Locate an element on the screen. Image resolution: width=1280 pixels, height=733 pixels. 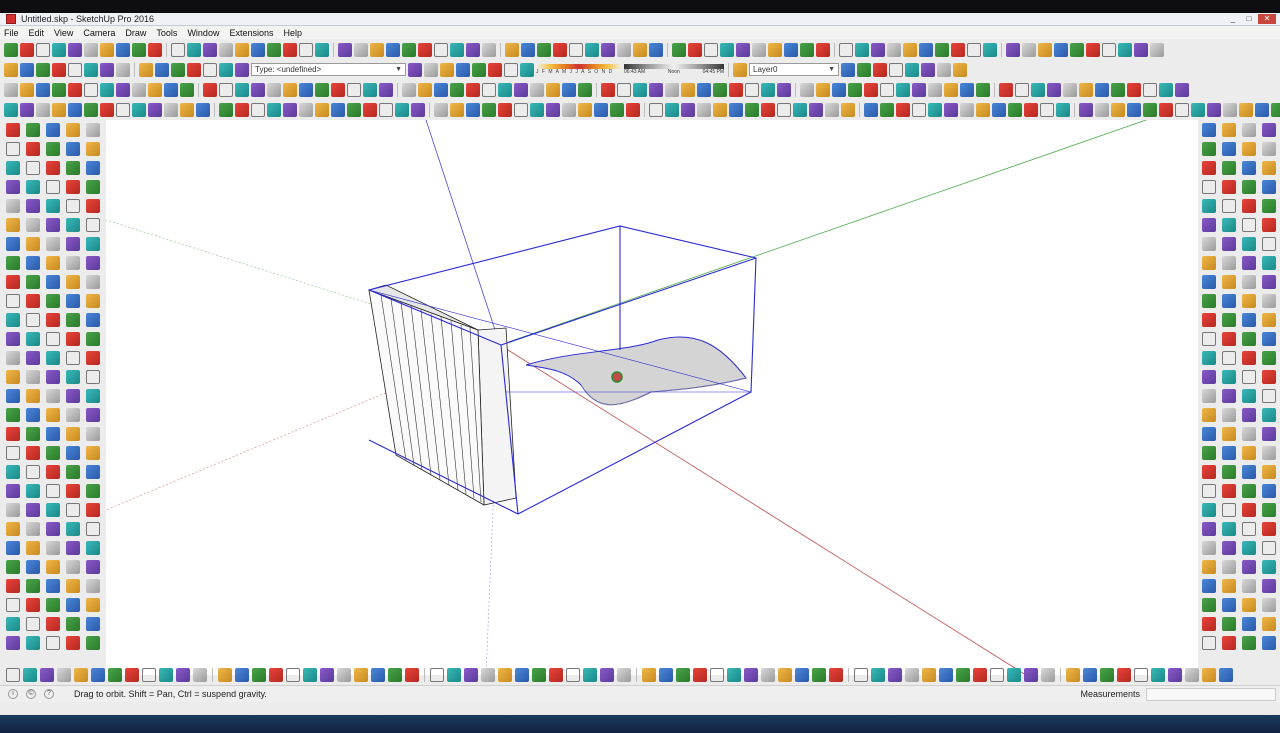
menu-tools: Tools is located at coordinates (167, 33).